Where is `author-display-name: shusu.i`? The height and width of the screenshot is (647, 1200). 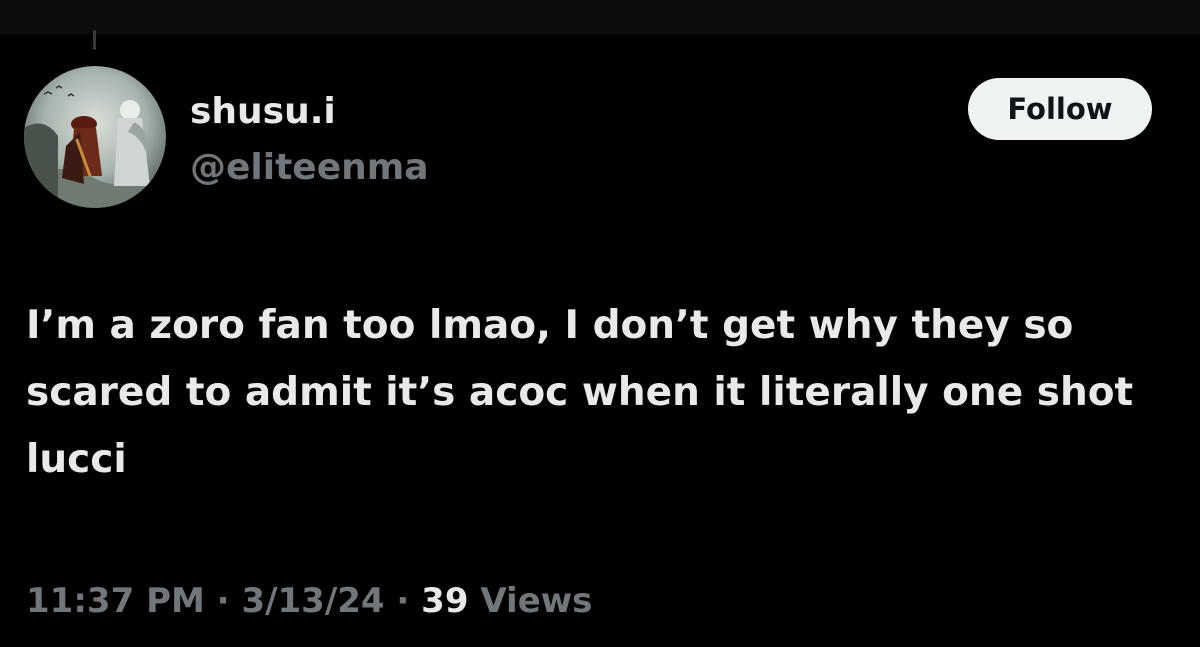 author-display-name: shusu.i is located at coordinates (263, 112).